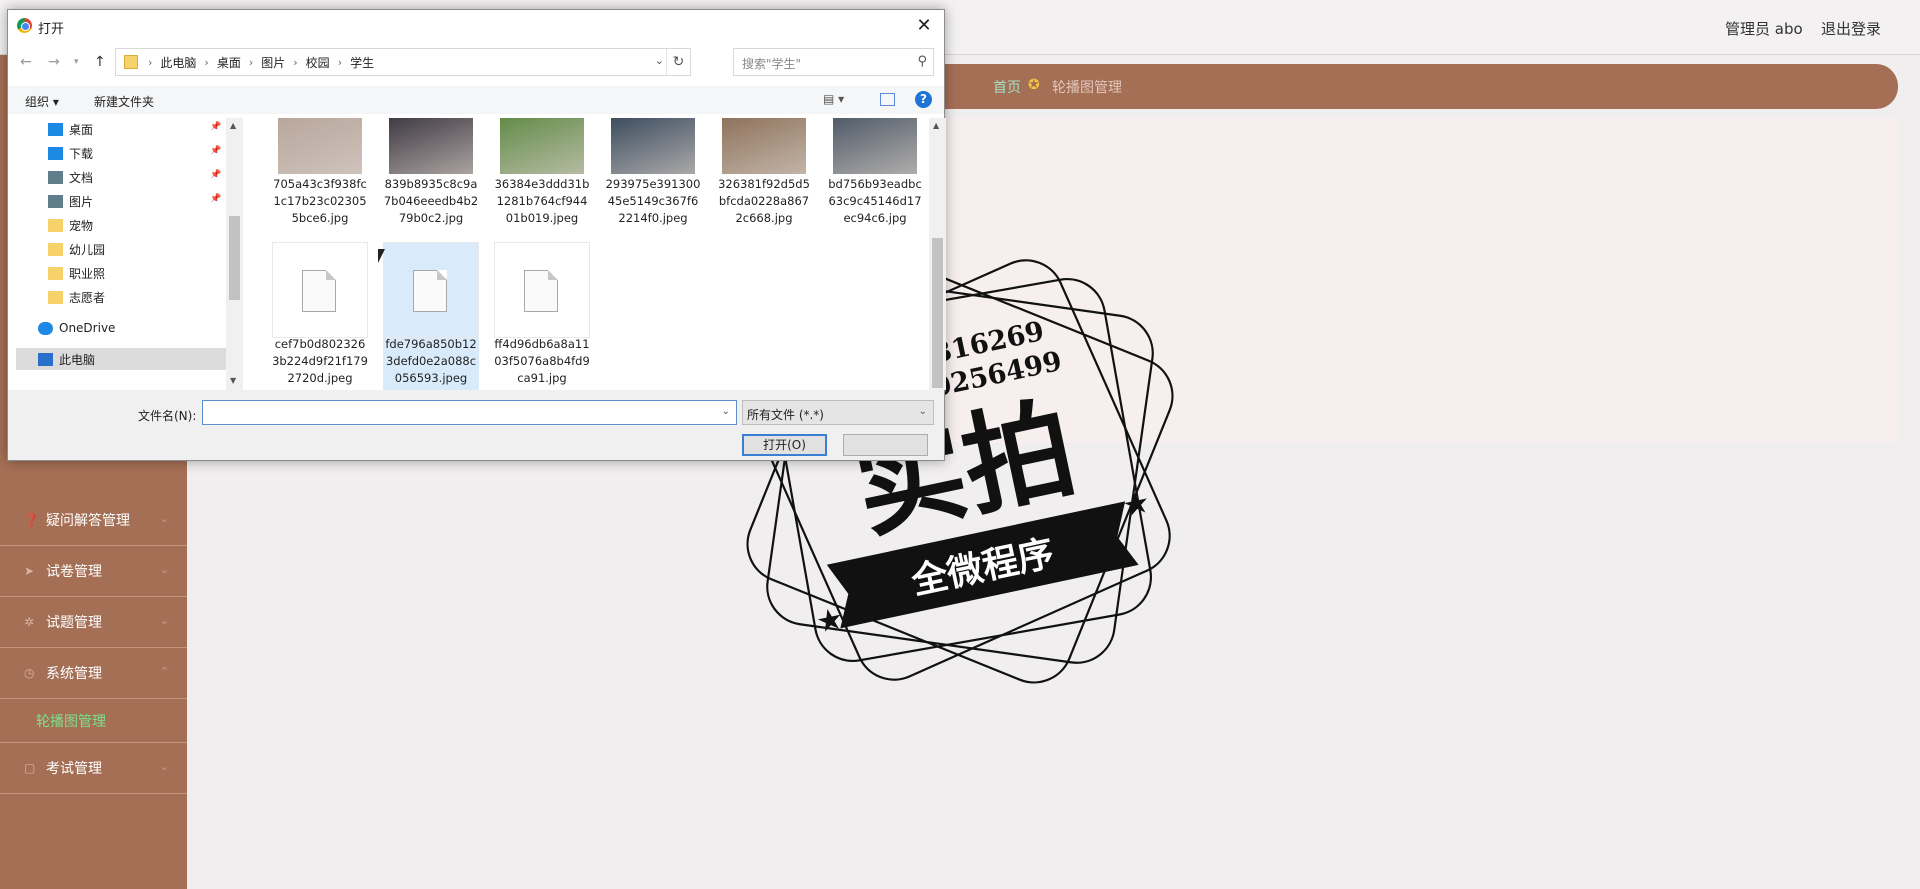 The image size is (1920, 889). Describe the element at coordinates (319, 291) in the screenshot. I see `file-icon` at that location.